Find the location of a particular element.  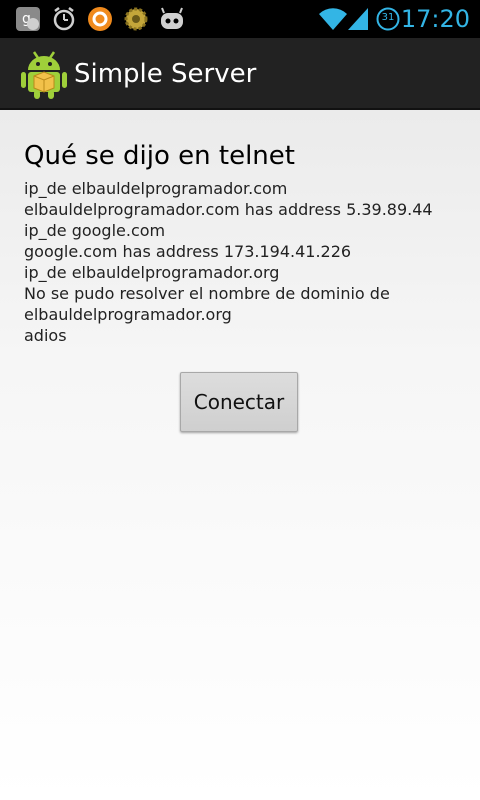

log-line: google.com has address 173.194.41.226 is located at coordinates (188, 251).